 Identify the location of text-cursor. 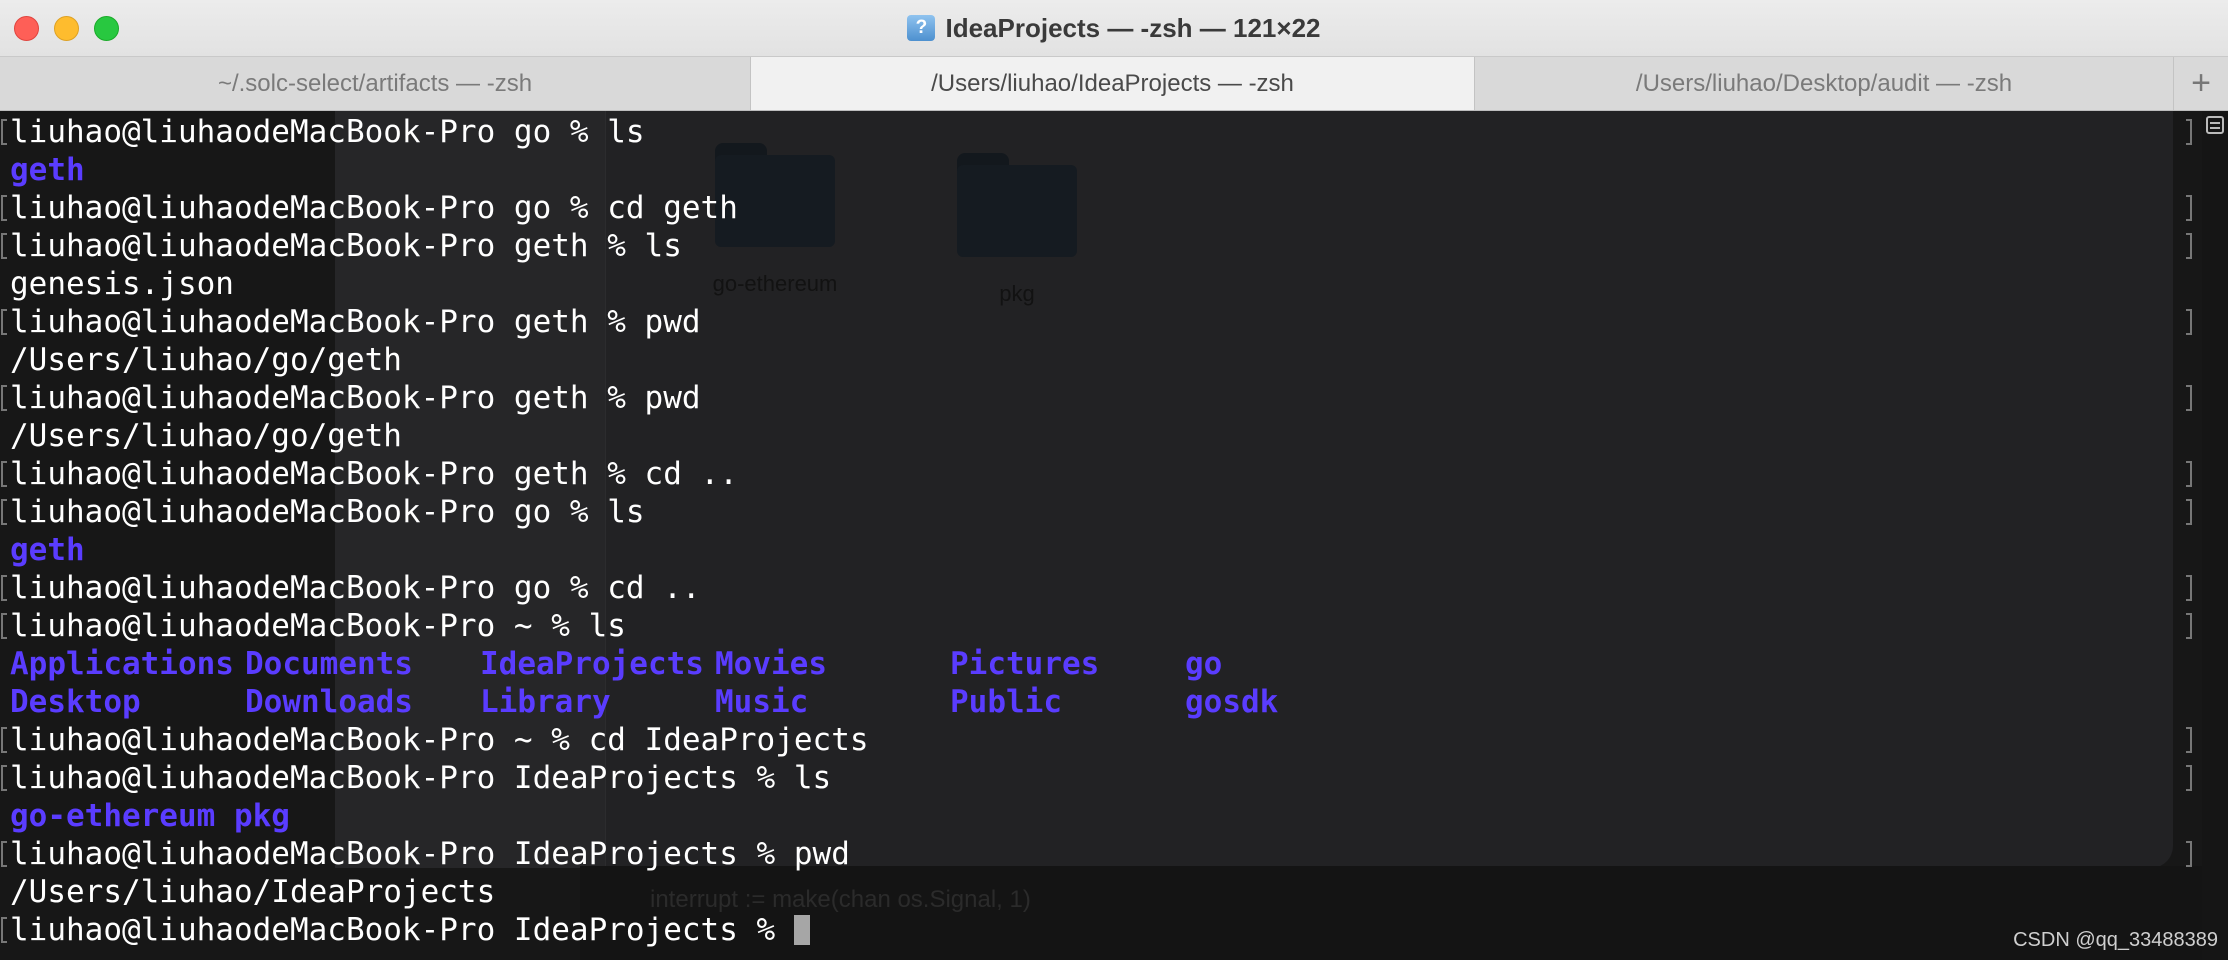
(801, 930).